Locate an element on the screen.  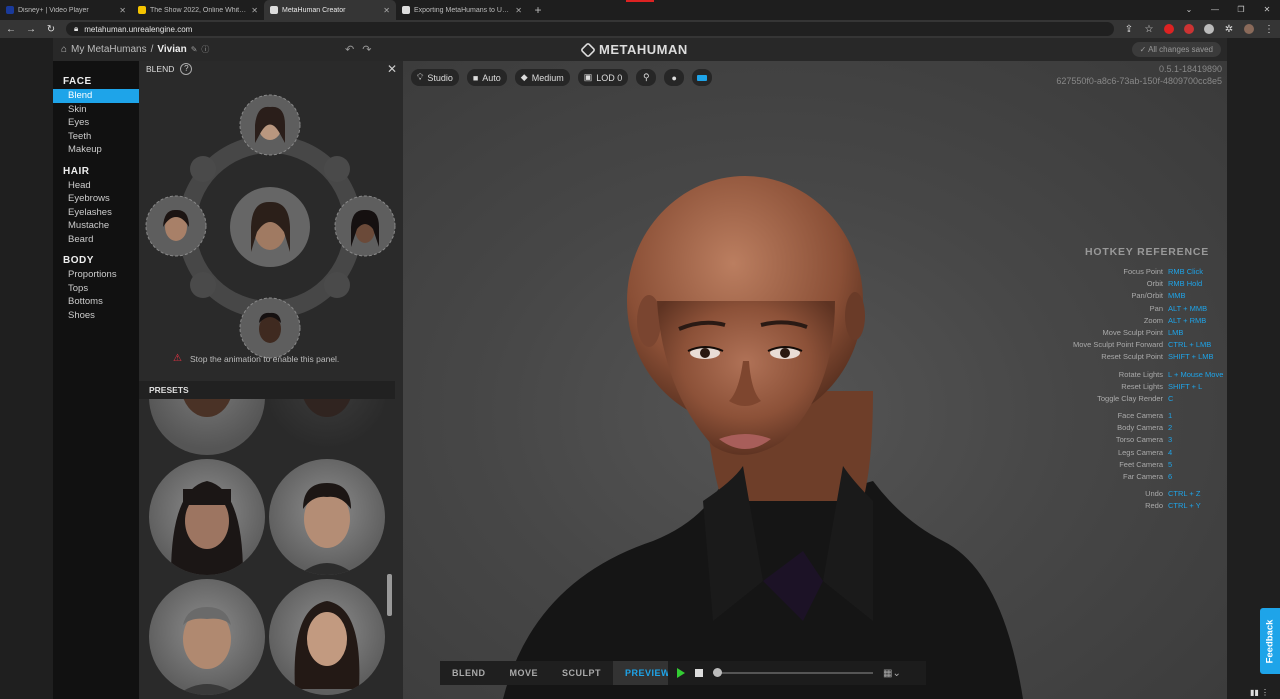
lock-icon: 🔒︎ is located at coordinates (76, 28).